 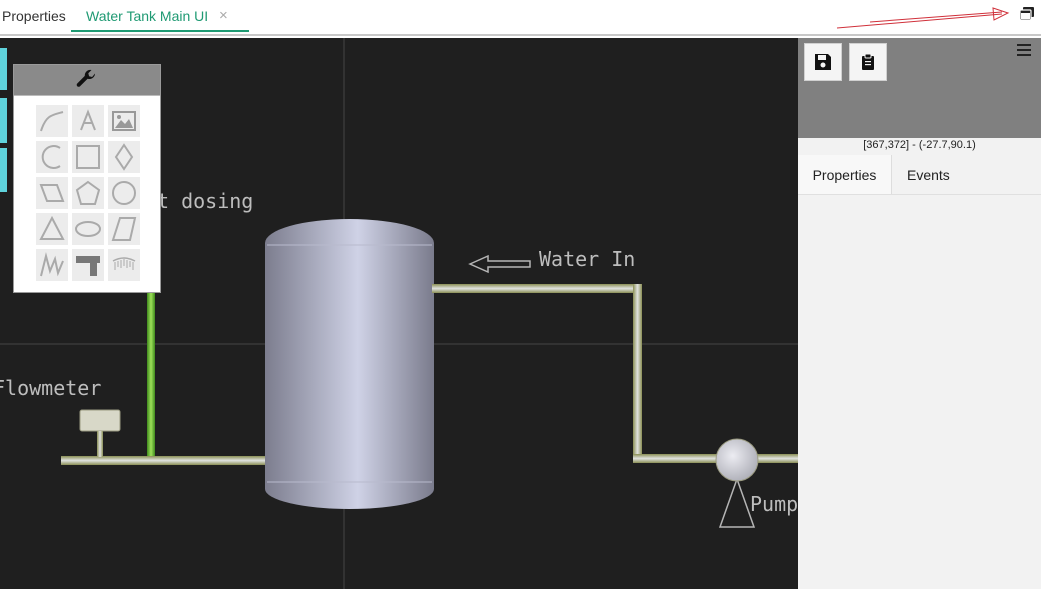 What do you see at coordinates (124, 229) in the screenshot?
I see `trapezoid-tool-icon` at bounding box center [124, 229].